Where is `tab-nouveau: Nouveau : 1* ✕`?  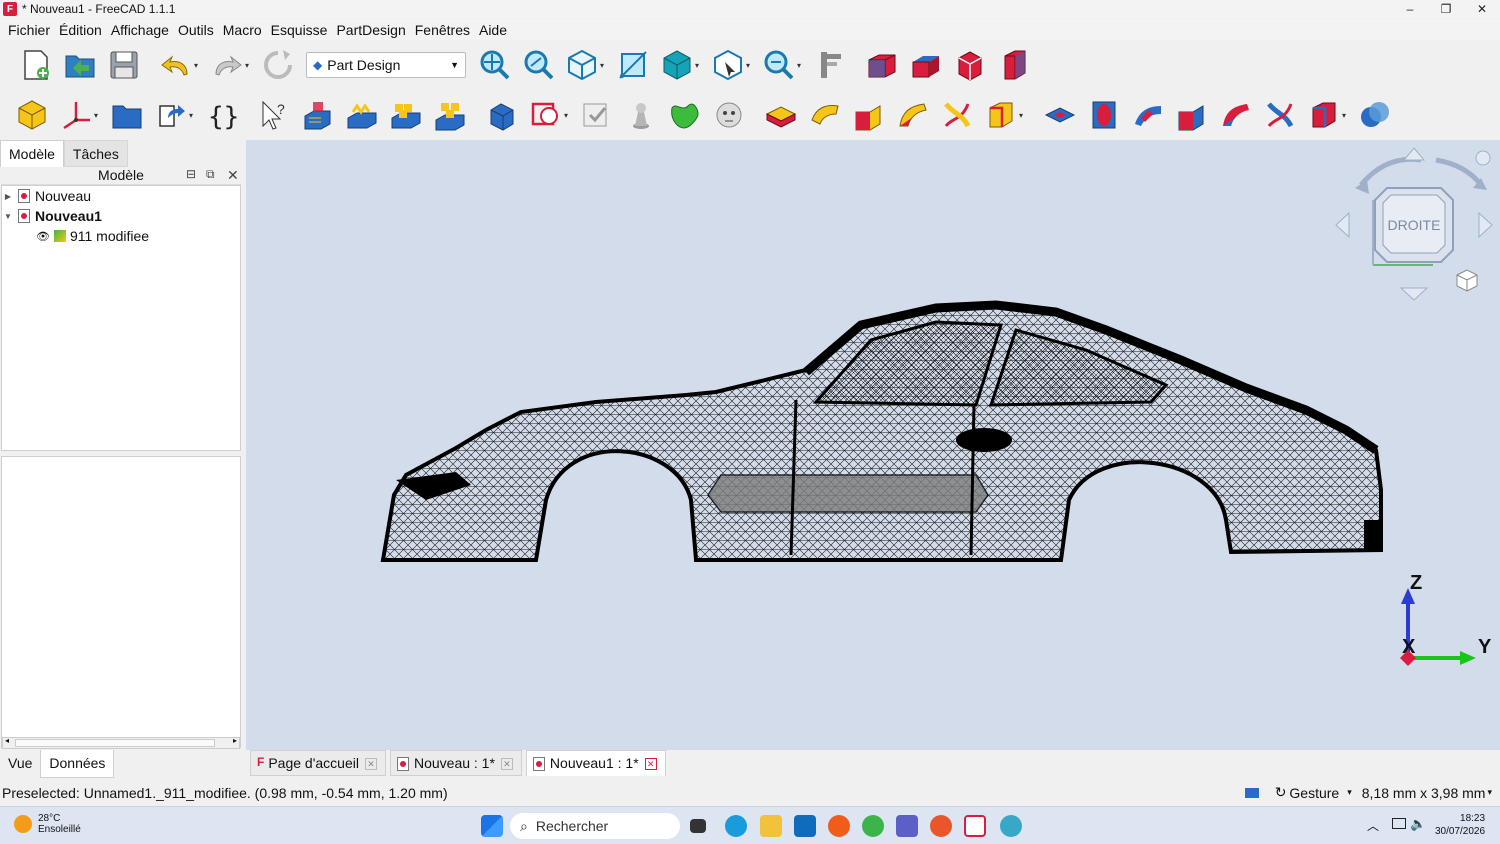 tab-nouveau: Nouveau : 1* ✕ is located at coordinates (455, 763).